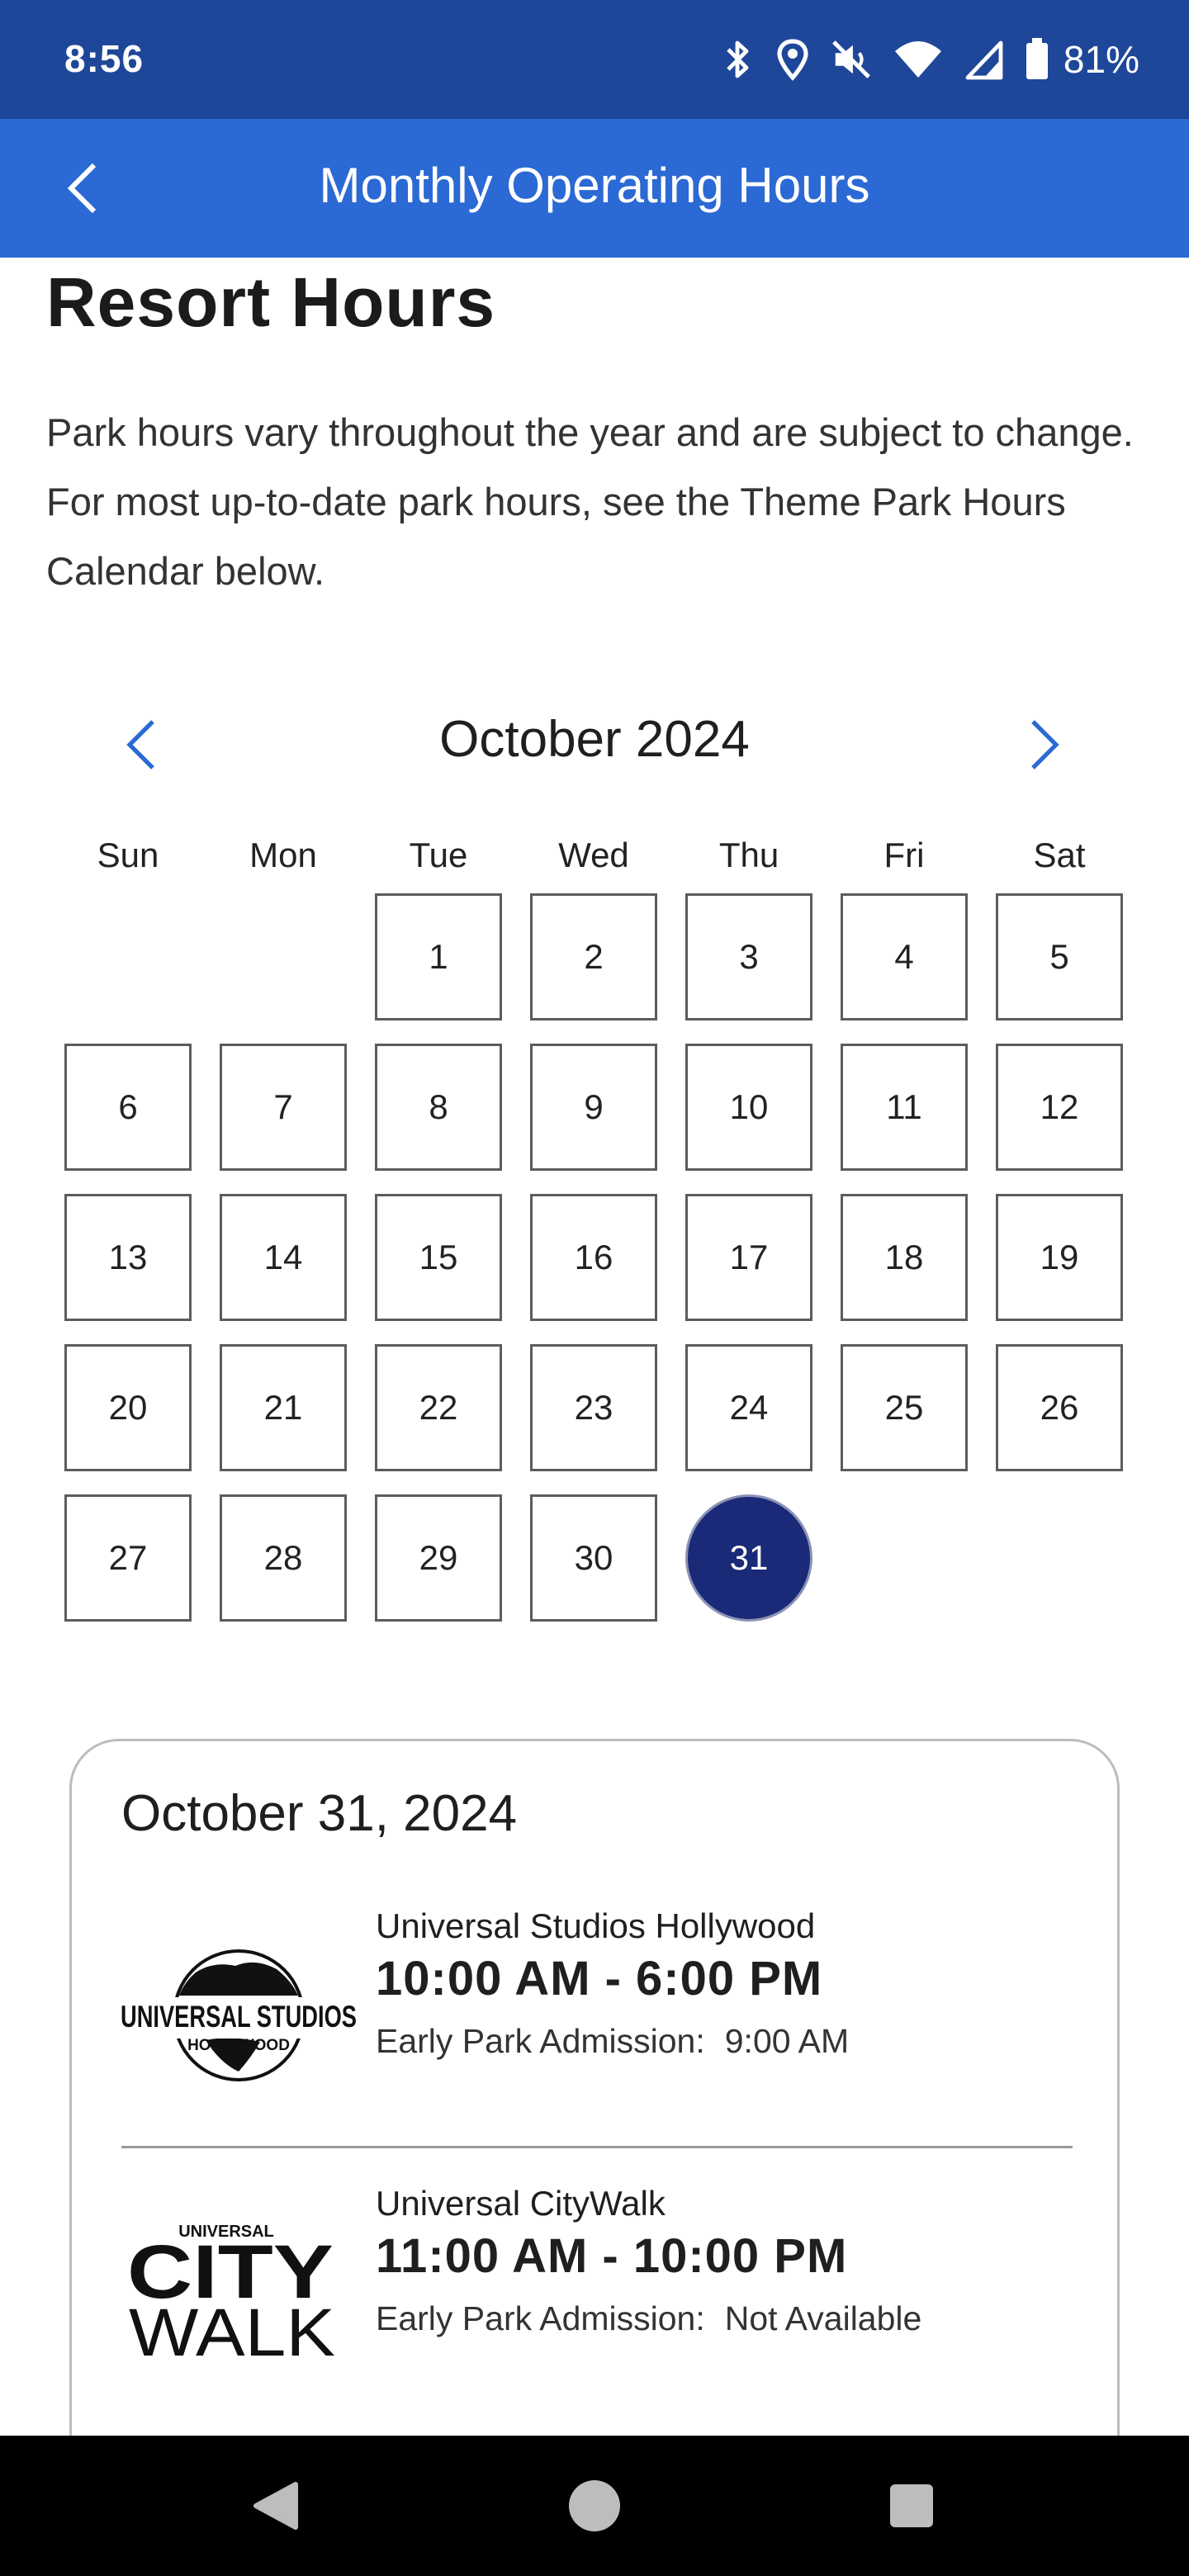 The width and height of the screenshot is (1189, 2576). I want to click on recents-square-icon, so click(911, 2505).